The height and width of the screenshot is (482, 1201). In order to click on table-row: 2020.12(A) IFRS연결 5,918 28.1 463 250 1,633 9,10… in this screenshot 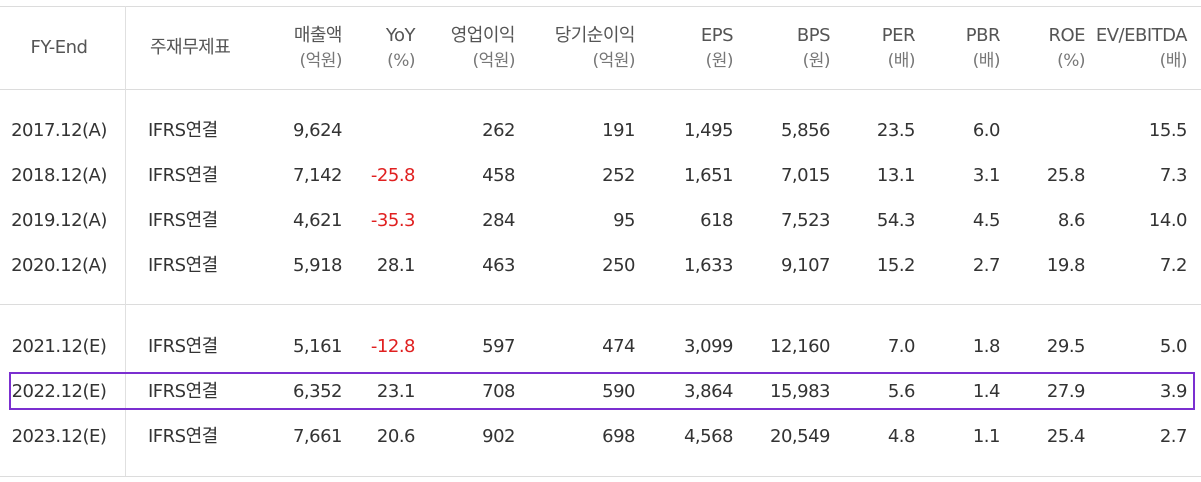, I will do `click(600, 276)`.